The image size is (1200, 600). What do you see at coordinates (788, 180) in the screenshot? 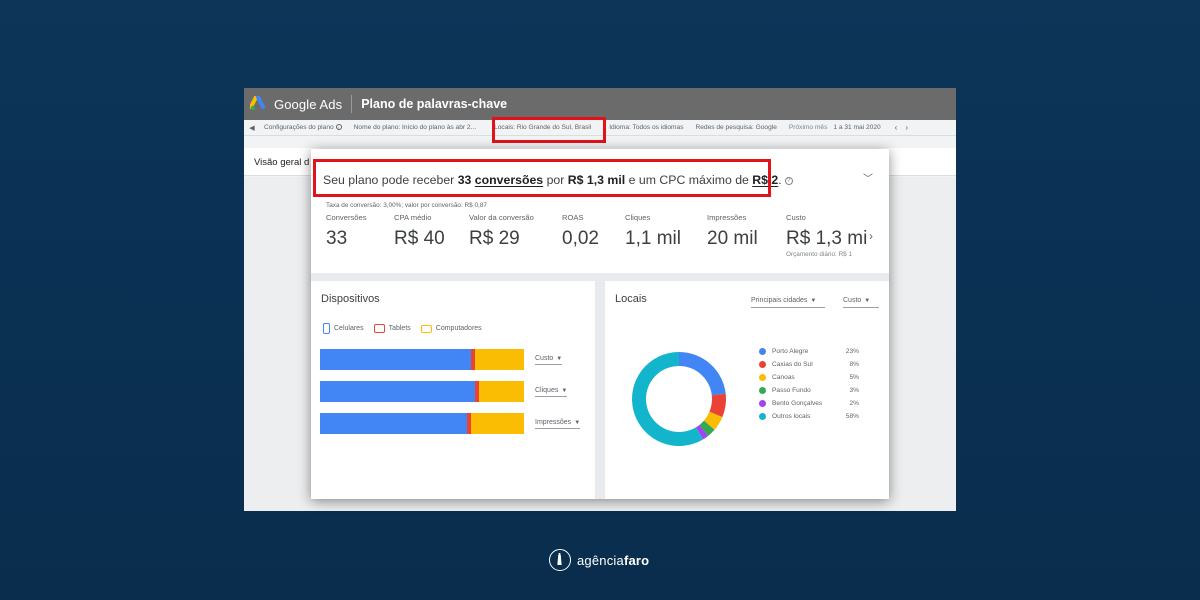
I see `help-icon: ?` at bounding box center [788, 180].